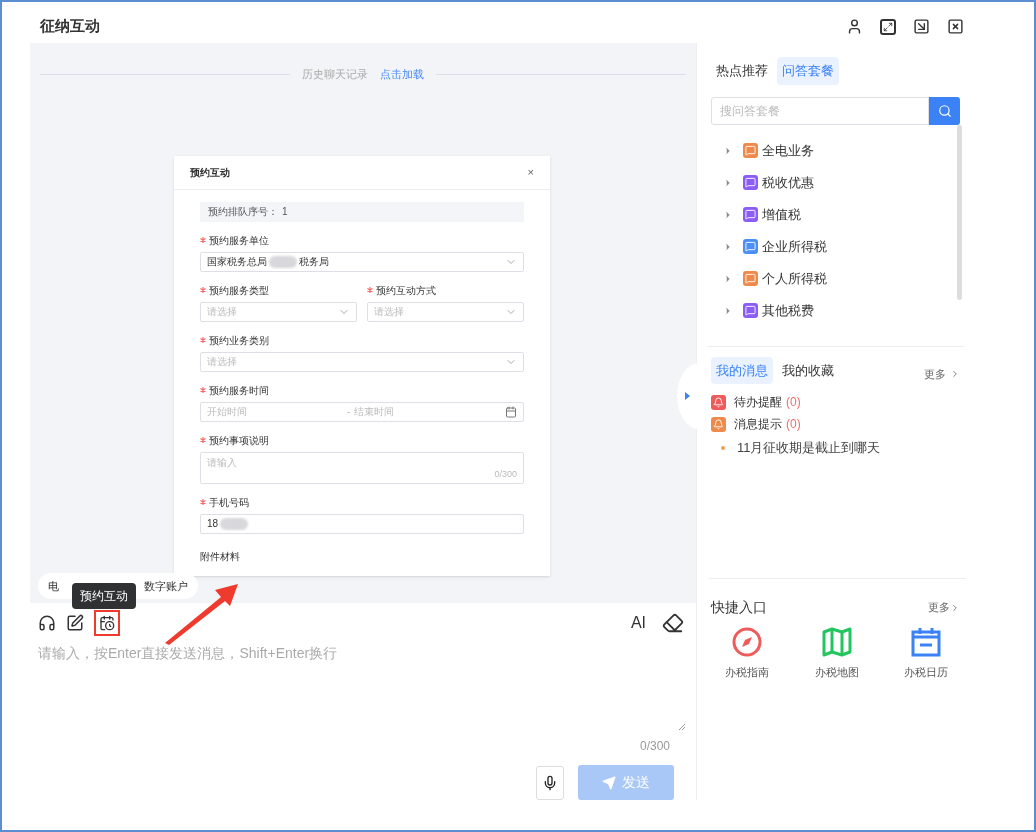 This screenshot has height=832, width=1036. I want to click on tree-label: 税收优惠, so click(788, 182).